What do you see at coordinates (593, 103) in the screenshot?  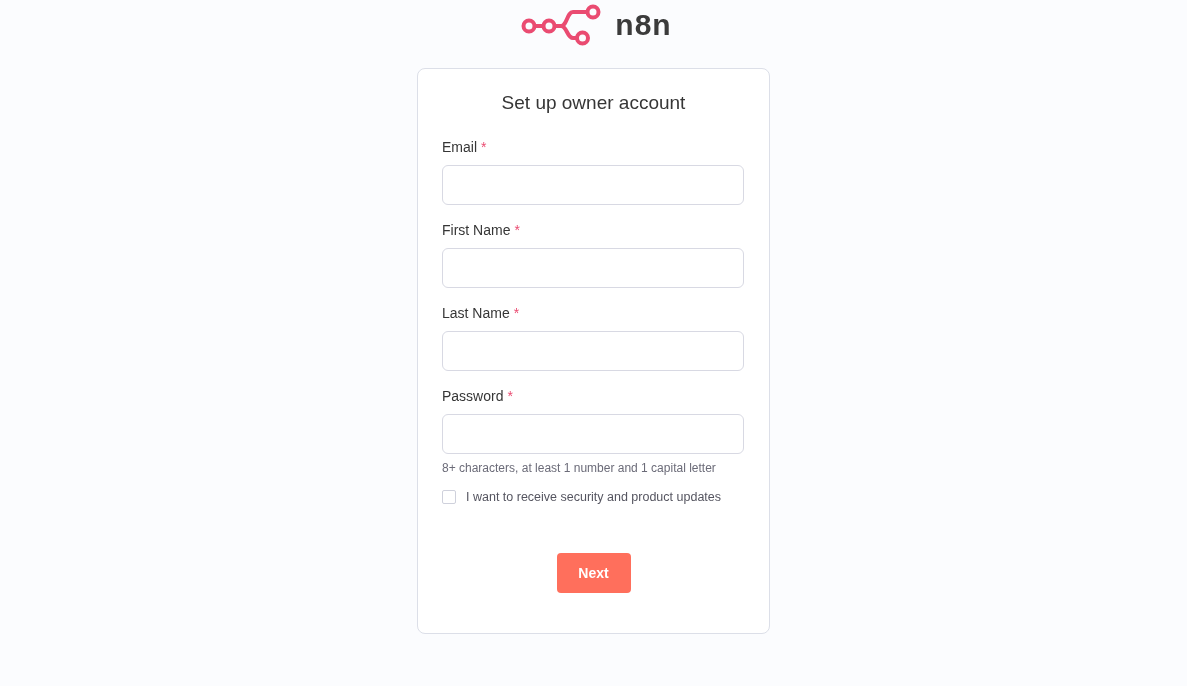 I see `form-title: Set up owner account` at bounding box center [593, 103].